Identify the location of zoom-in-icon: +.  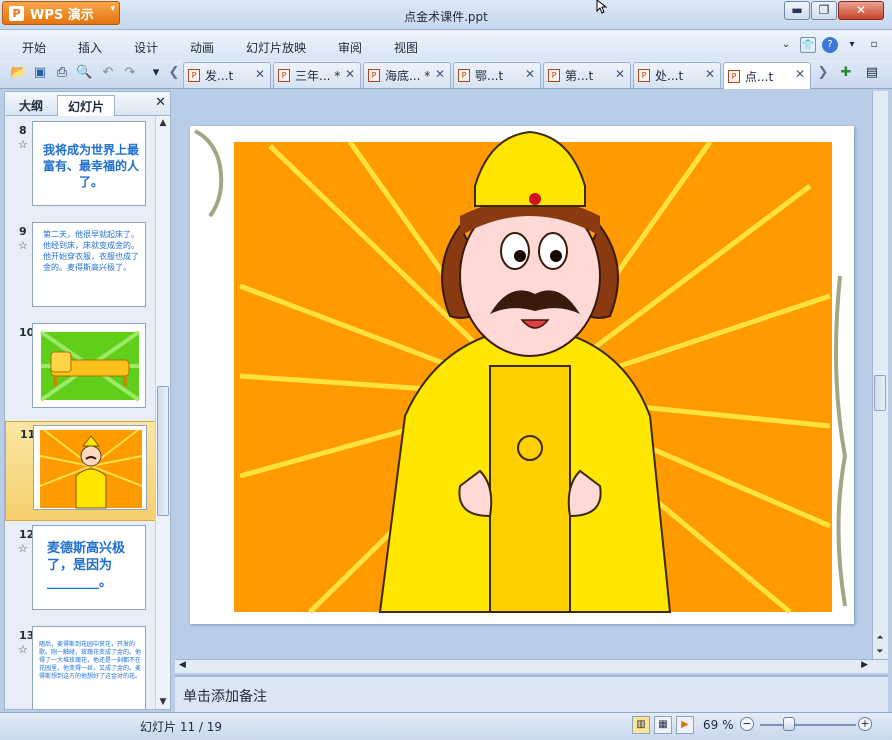
(865, 724).